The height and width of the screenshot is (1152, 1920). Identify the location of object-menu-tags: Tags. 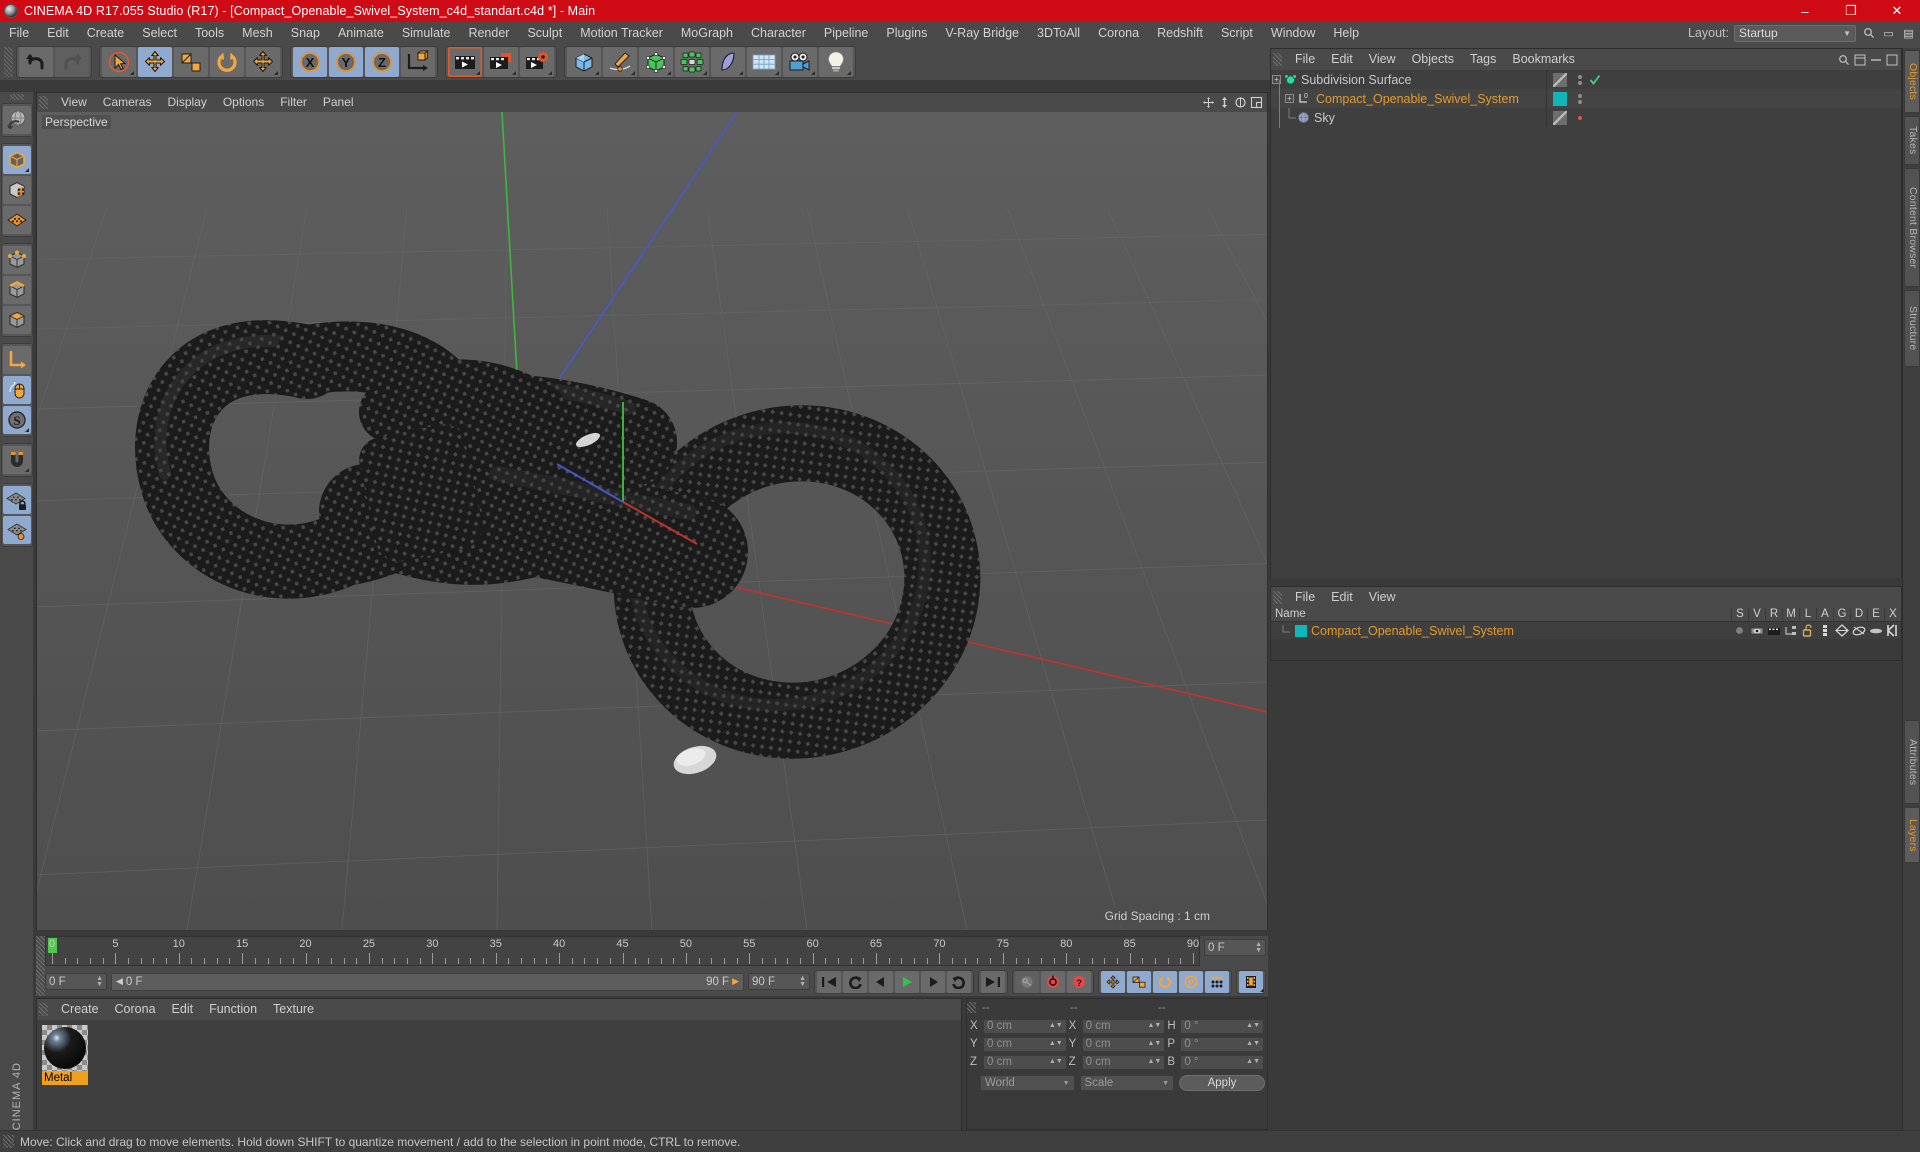
(1483, 59).